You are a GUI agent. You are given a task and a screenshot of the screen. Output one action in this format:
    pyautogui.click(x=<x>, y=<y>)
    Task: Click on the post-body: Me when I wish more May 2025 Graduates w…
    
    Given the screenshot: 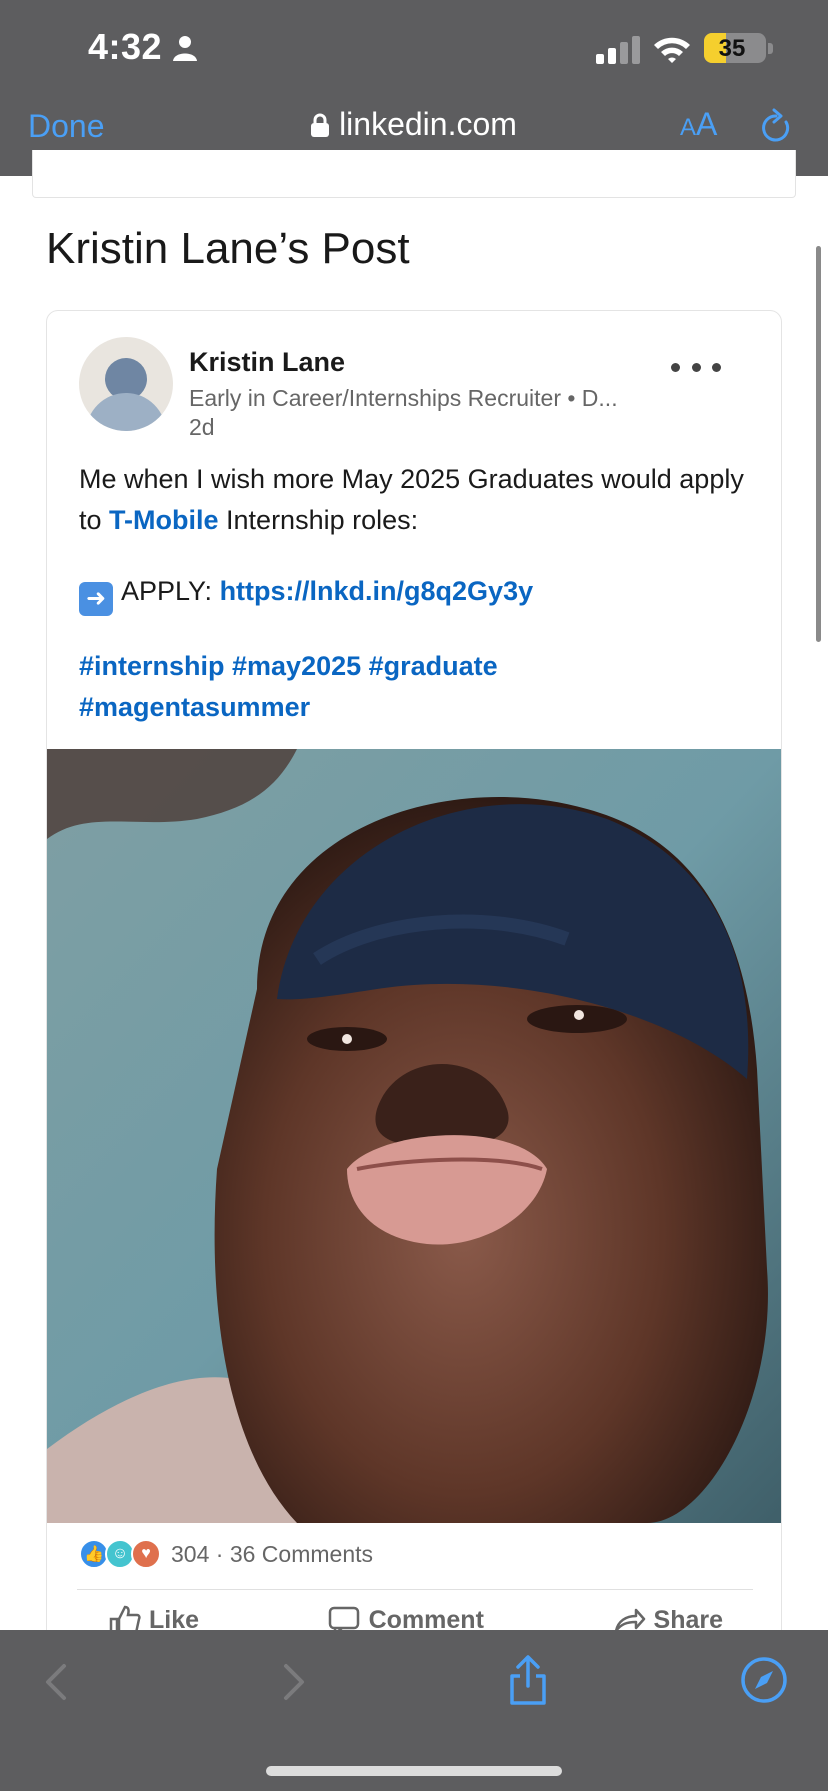 What is the action you would take?
    pyautogui.click(x=419, y=593)
    